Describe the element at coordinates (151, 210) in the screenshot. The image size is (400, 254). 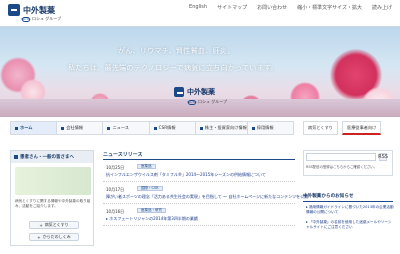
I see `news-category-badge: 医薬品・研究` at that location.